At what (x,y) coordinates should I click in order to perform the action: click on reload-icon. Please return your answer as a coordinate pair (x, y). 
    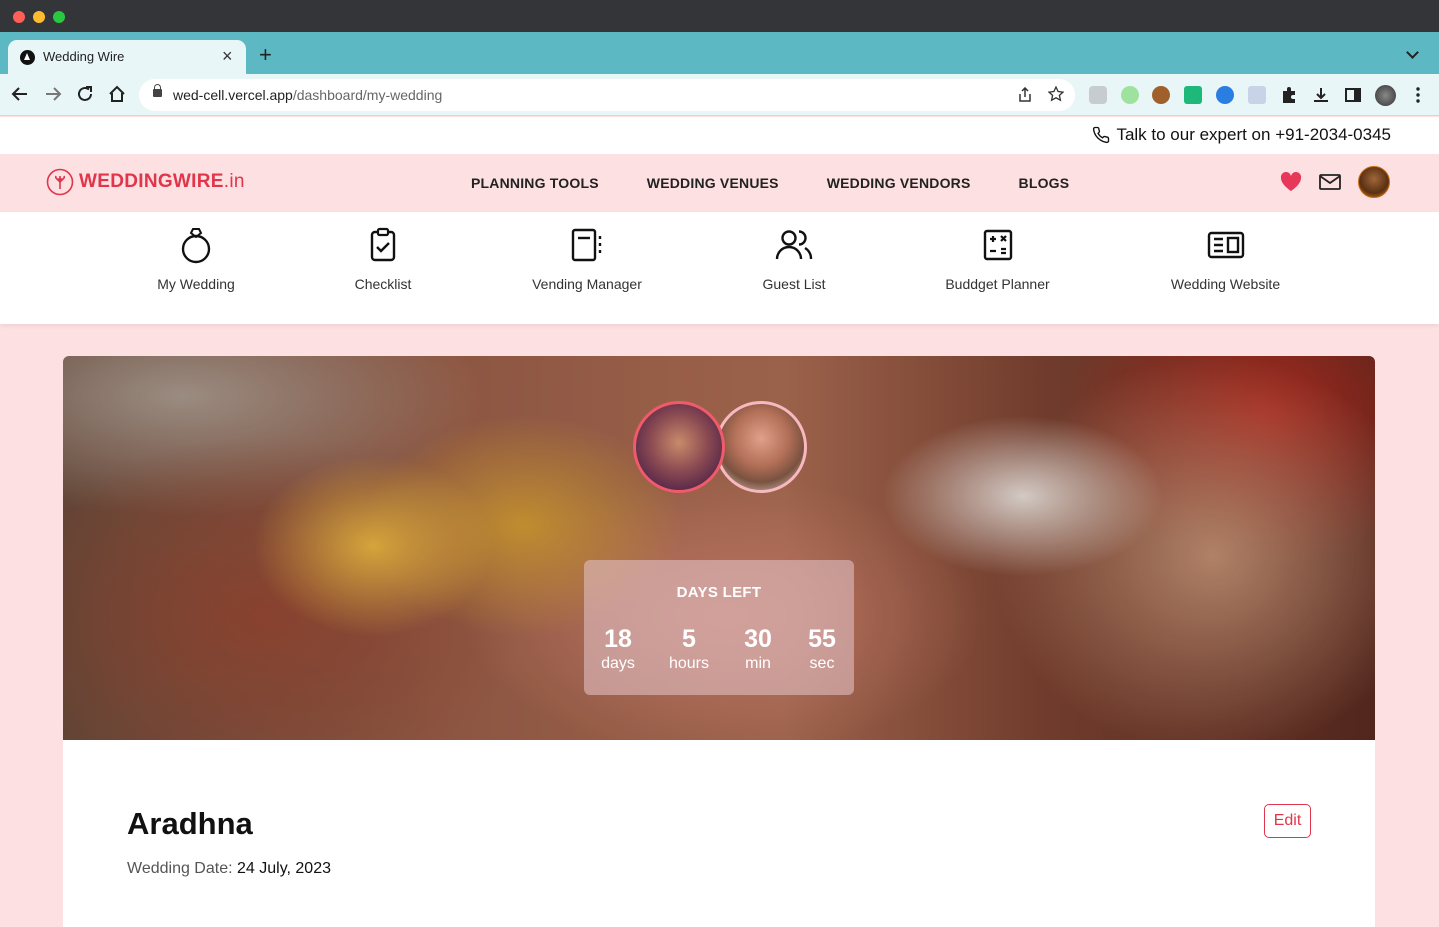
    Looking at the image, I should click on (85, 93).